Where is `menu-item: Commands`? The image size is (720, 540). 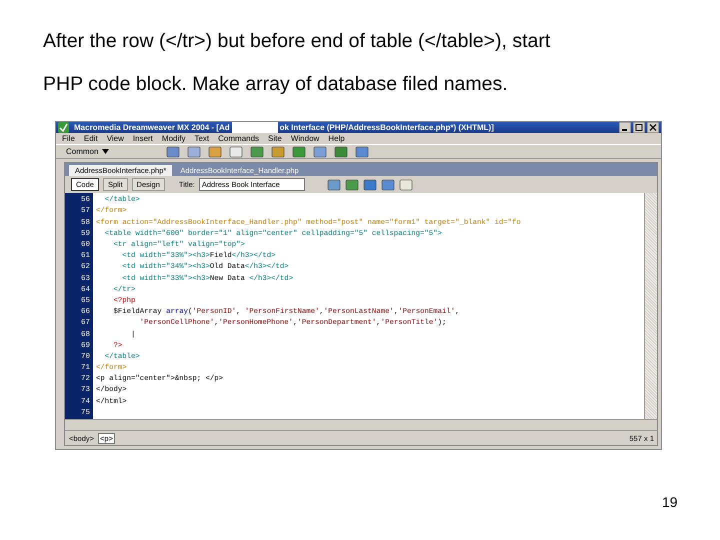
menu-item: Commands is located at coordinates (239, 138).